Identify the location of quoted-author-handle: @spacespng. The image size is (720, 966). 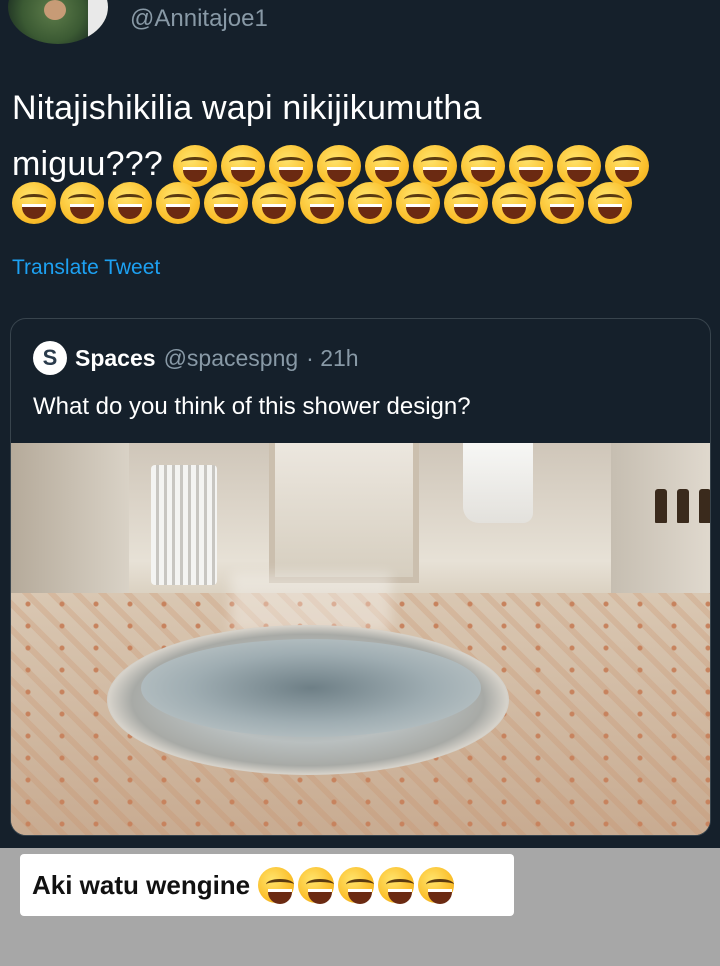
(231, 358).